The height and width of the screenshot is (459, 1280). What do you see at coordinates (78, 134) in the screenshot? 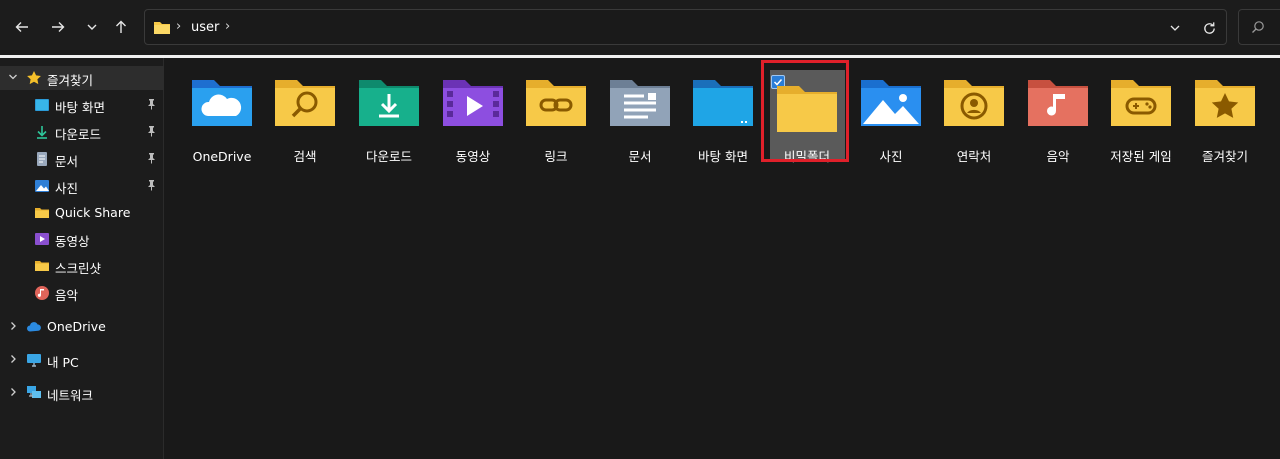
I see `sidebar-item-label: 다운로드` at bounding box center [78, 134].